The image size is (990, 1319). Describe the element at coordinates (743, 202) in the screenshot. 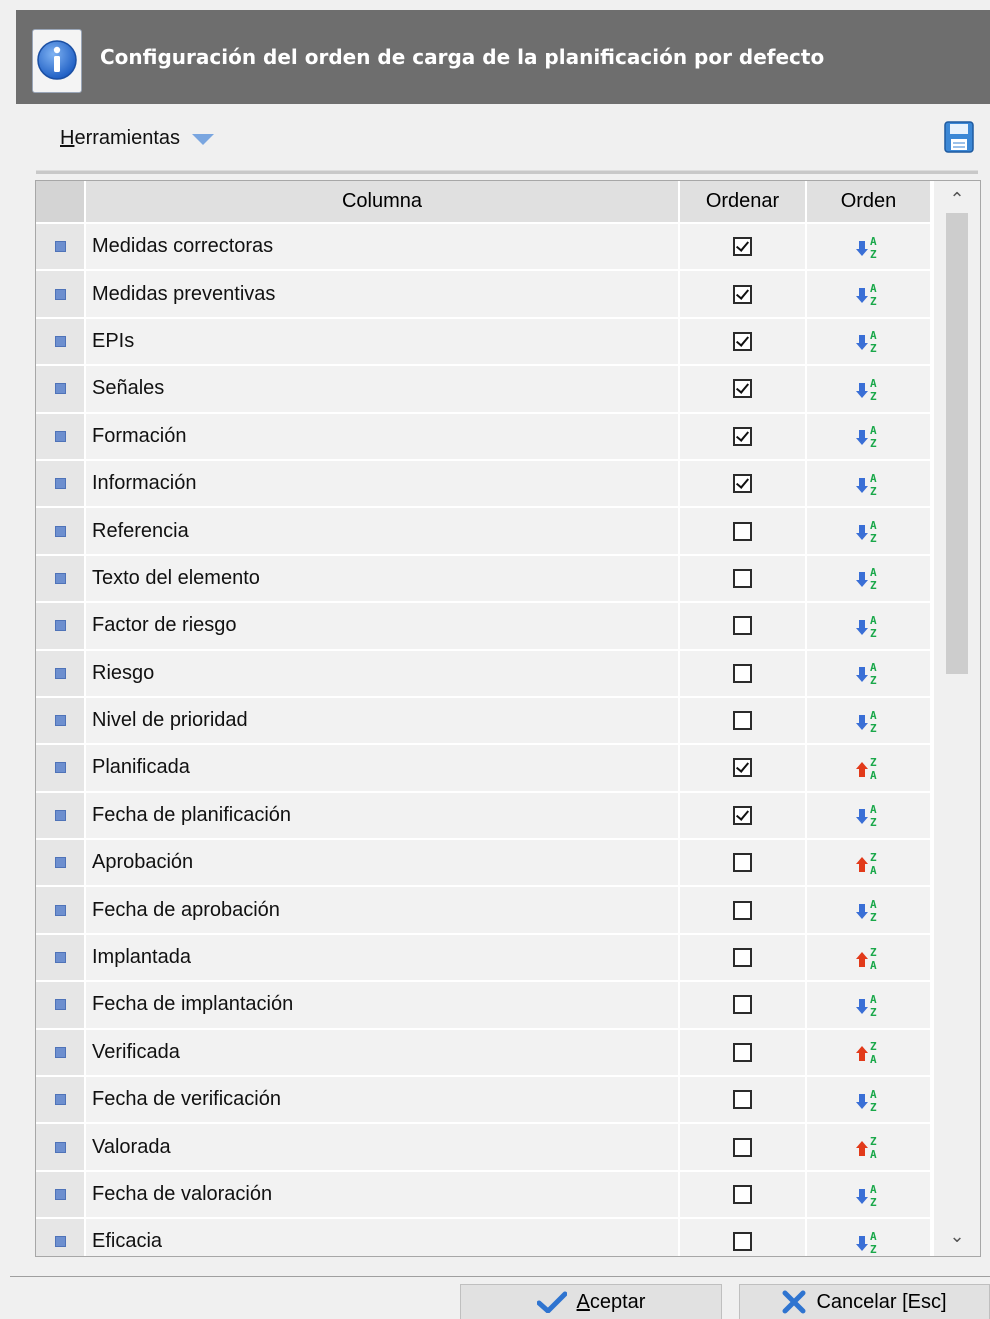

I see `column-header-ordenar: Ordenar` at that location.